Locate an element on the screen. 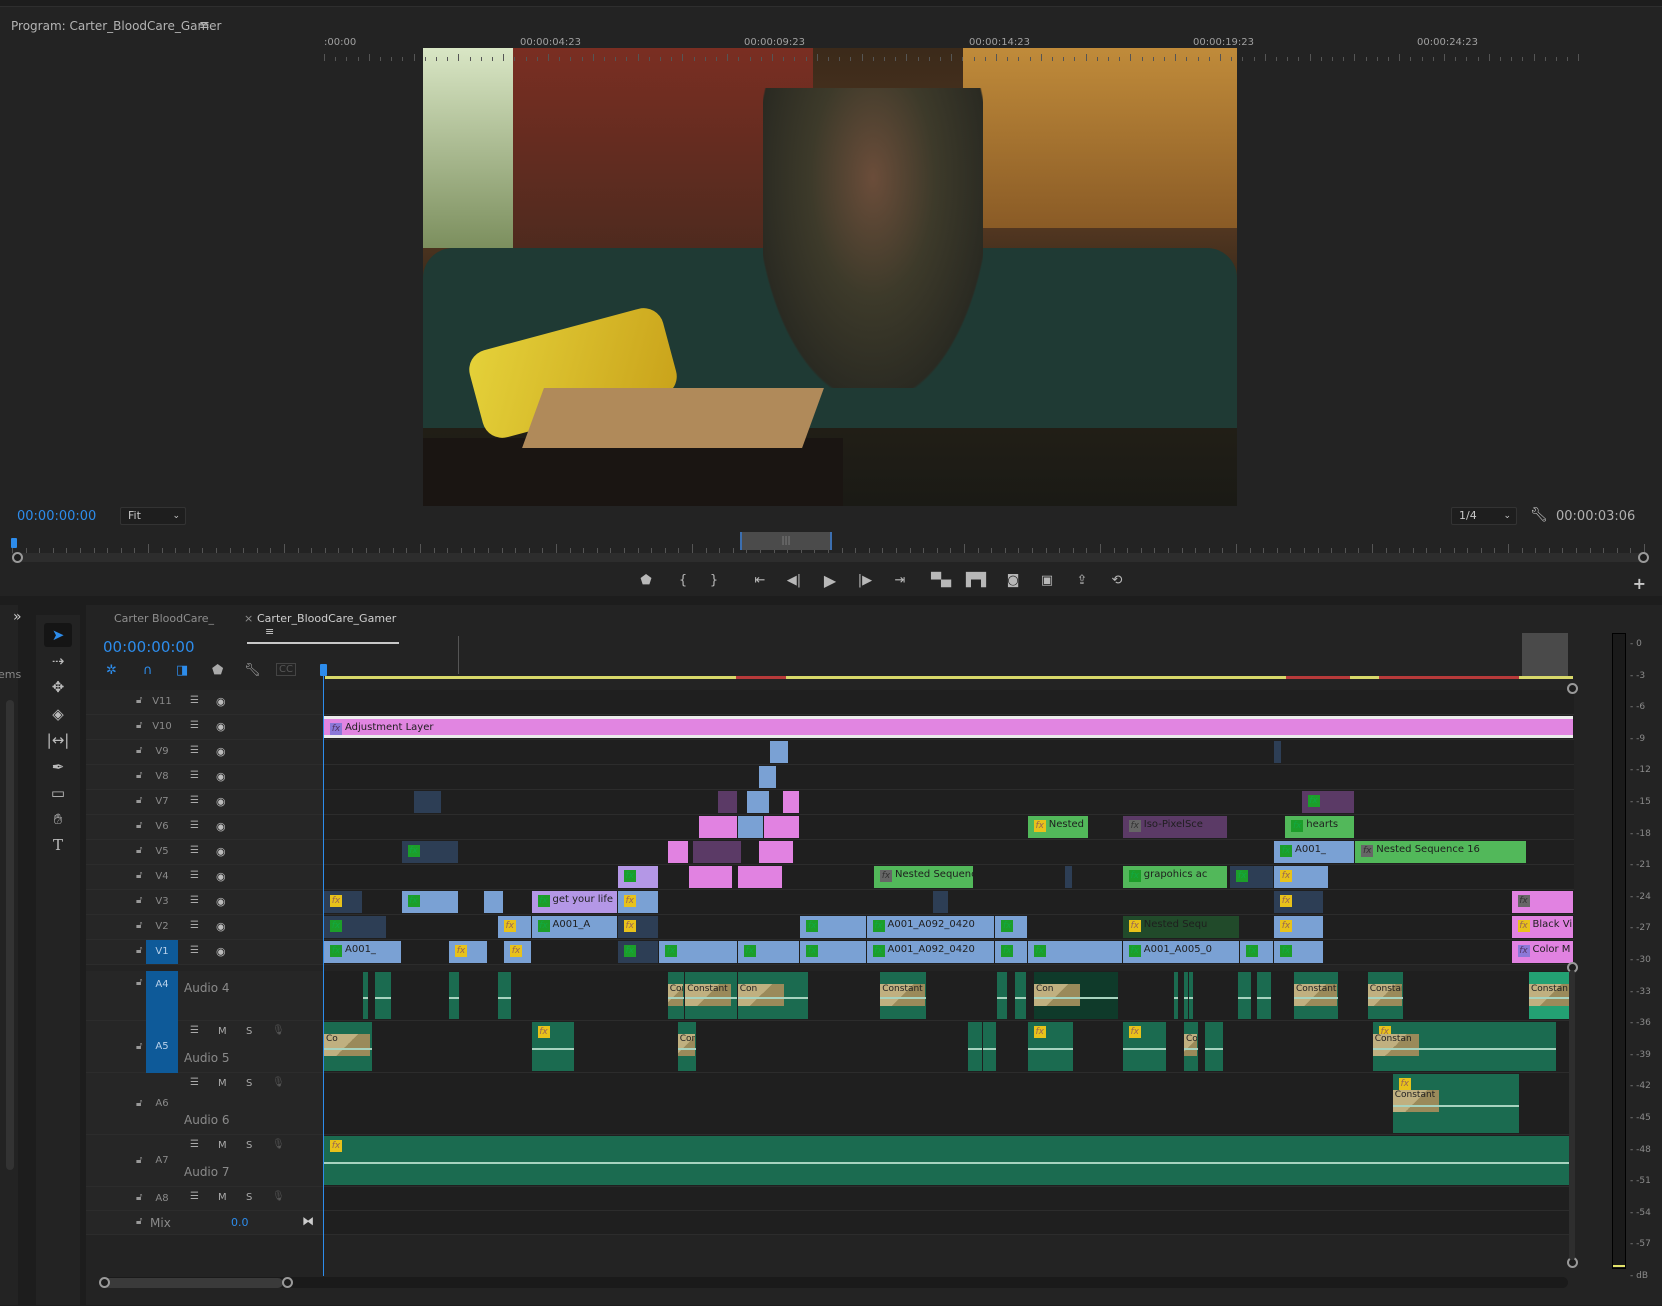 This screenshot has height=1306, width=1662. expand-panels-icon: » is located at coordinates (17, 617).